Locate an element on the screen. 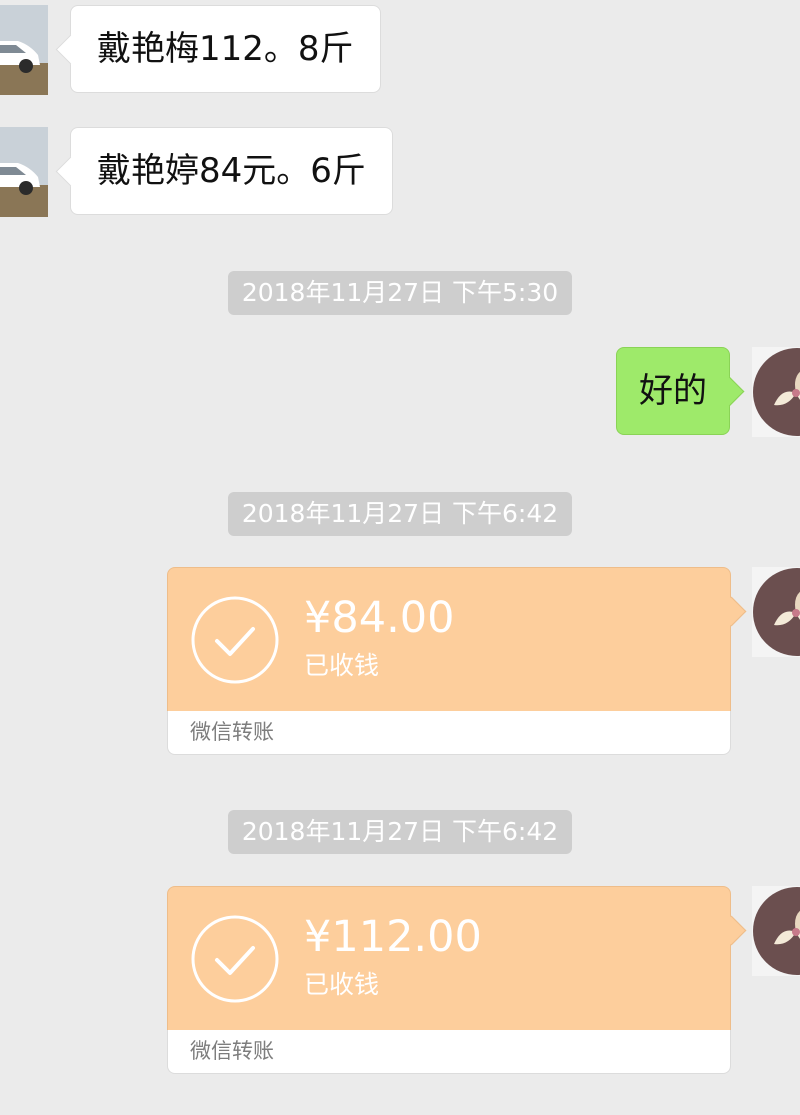 Image resolution: width=800 pixels, height=1115 pixels. message-text: 戴艳婷84元。6斤 is located at coordinates (231, 171).